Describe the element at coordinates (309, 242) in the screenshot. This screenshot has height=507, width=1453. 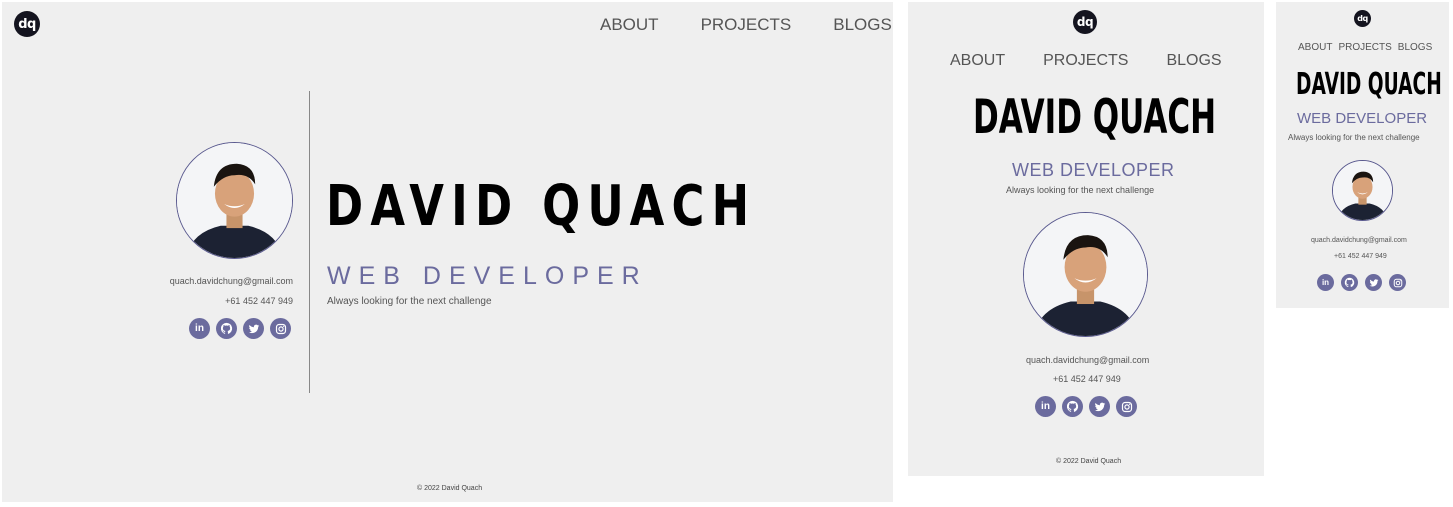
I see `divider` at that location.